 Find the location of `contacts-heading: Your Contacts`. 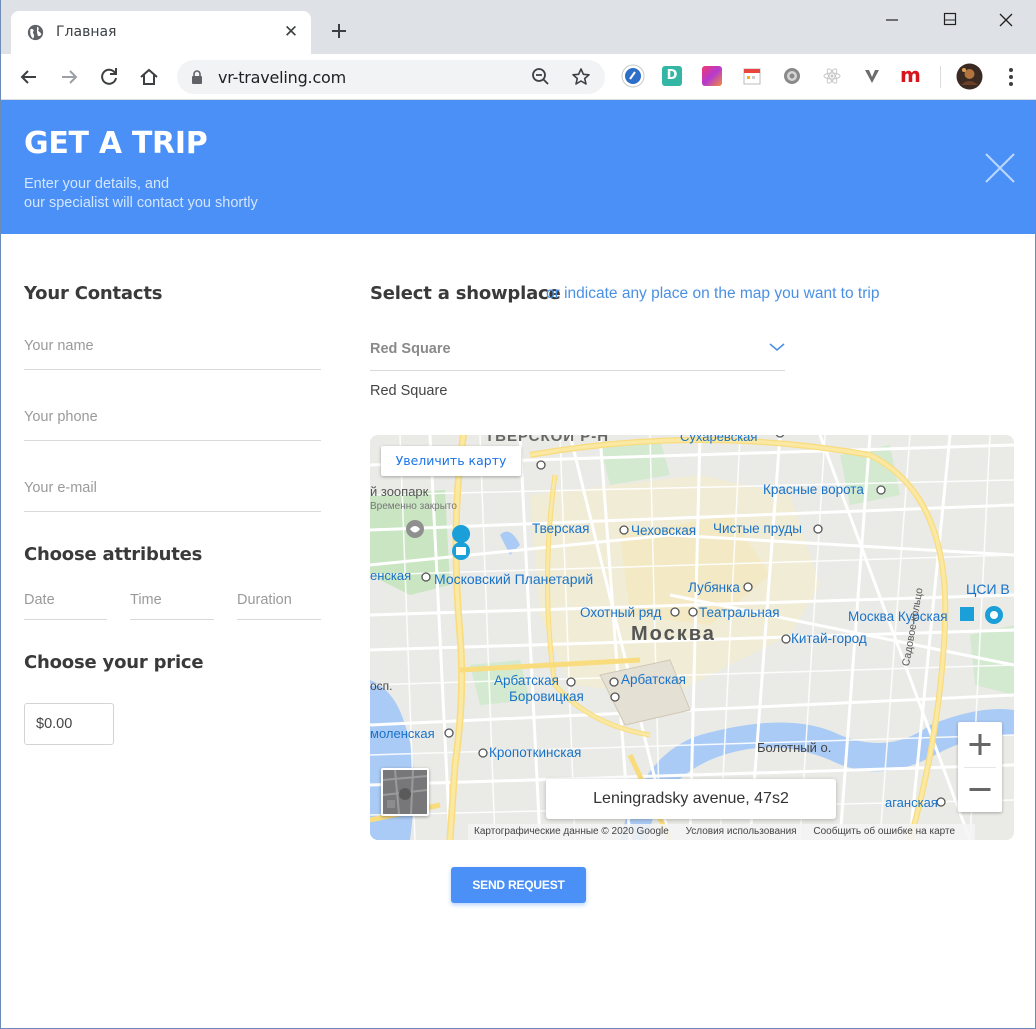

contacts-heading: Your Contacts is located at coordinates (93, 293).